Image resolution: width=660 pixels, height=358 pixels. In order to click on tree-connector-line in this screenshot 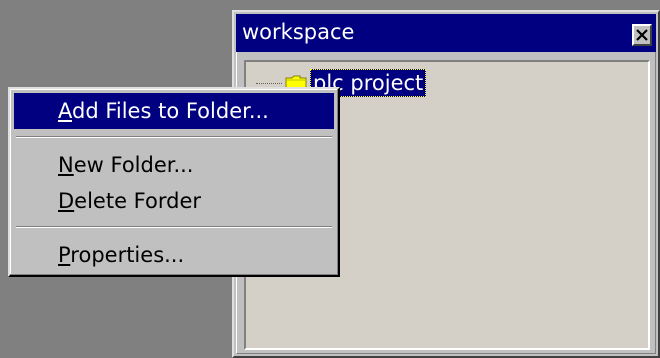, I will do `click(269, 83)`.